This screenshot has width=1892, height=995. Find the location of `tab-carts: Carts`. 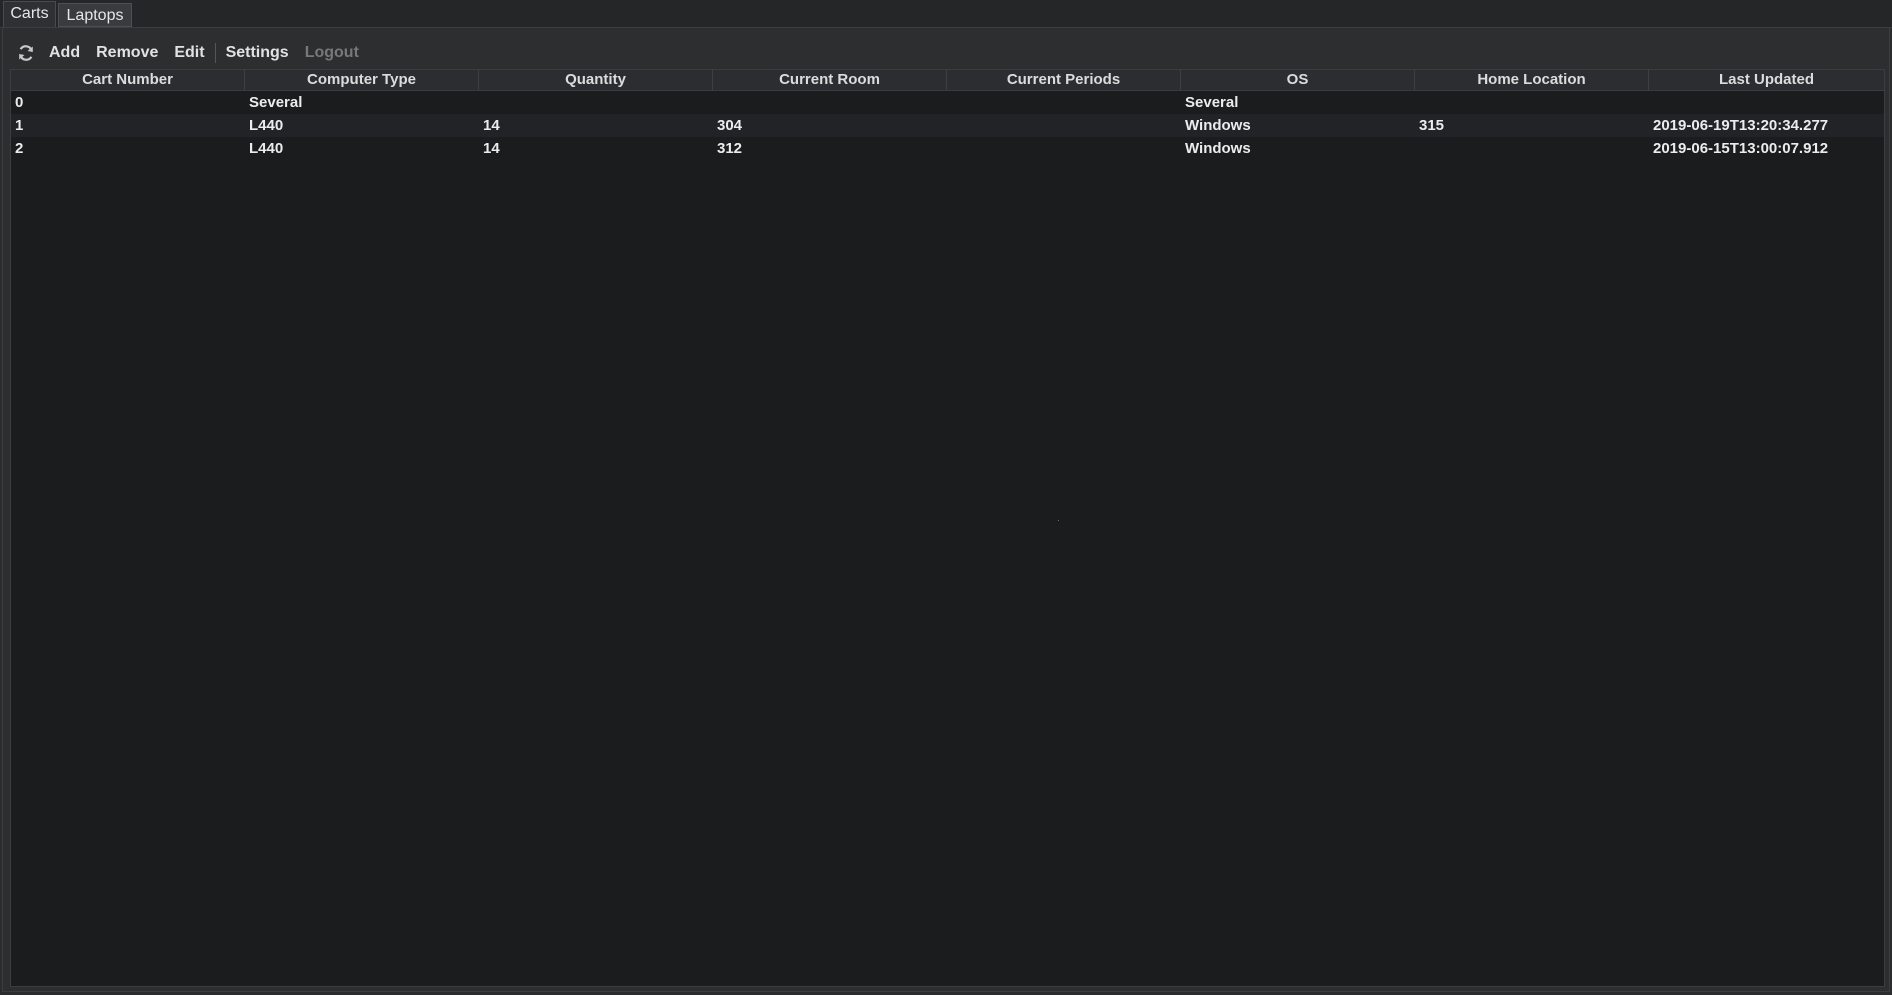

tab-carts: Carts is located at coordinates (29, 14).